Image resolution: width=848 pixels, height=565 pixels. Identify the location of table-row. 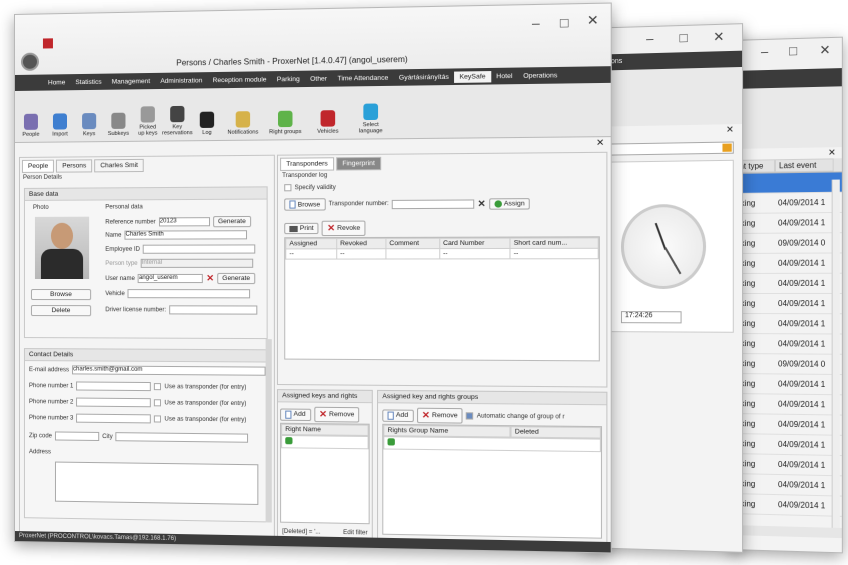
(786, 183).